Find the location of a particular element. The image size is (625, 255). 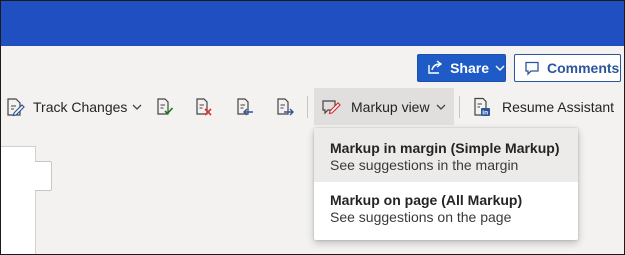

track-changes-button: Track Changes is located at coordinates (73, 107).